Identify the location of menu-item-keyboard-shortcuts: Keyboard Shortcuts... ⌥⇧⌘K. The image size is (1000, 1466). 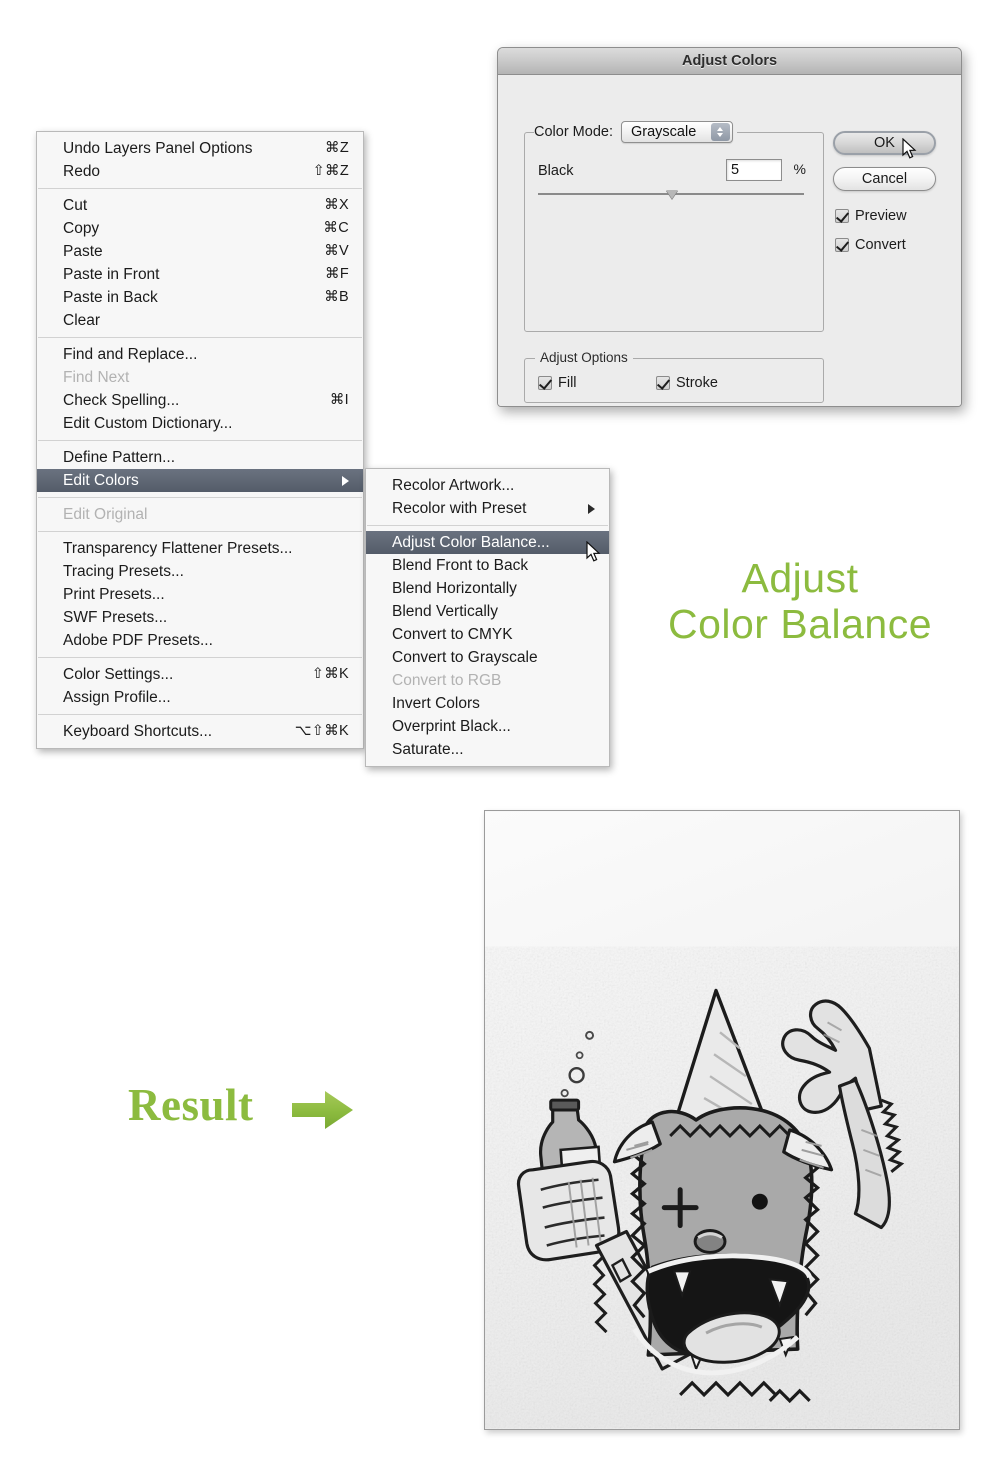
(200, 731).